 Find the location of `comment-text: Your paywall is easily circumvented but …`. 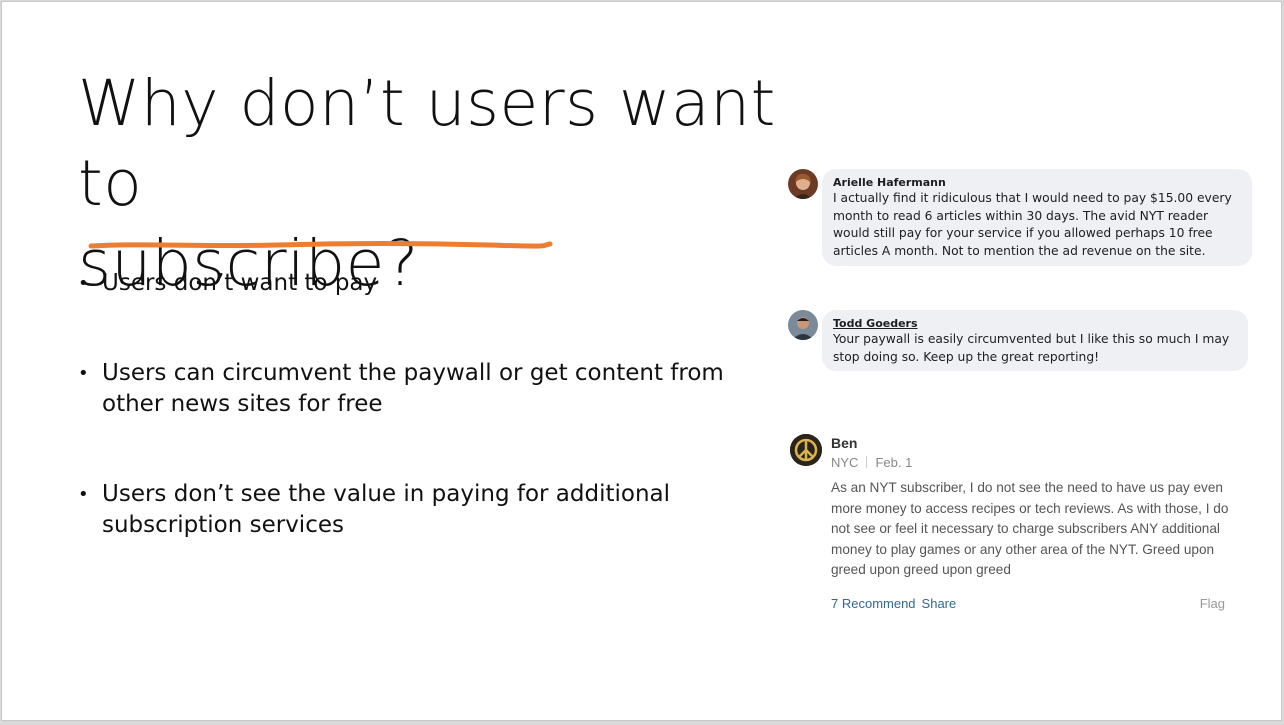

comment-text: Your paywall is easily circumvented but … is located at coordinates (1031, 348).